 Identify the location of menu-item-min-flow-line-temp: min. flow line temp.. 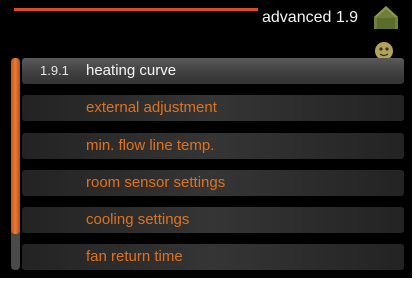
(213, 146).